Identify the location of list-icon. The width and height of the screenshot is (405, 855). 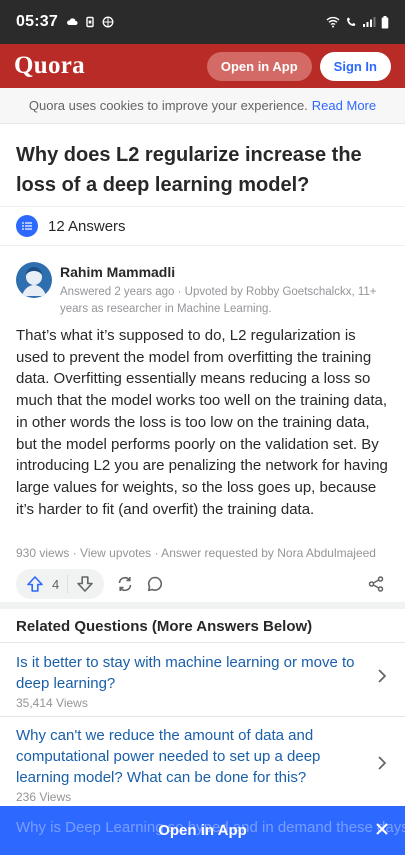
(27, 226).